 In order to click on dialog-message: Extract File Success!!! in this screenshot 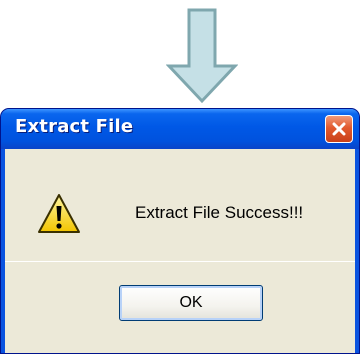, I will do `click(219, 212)`.